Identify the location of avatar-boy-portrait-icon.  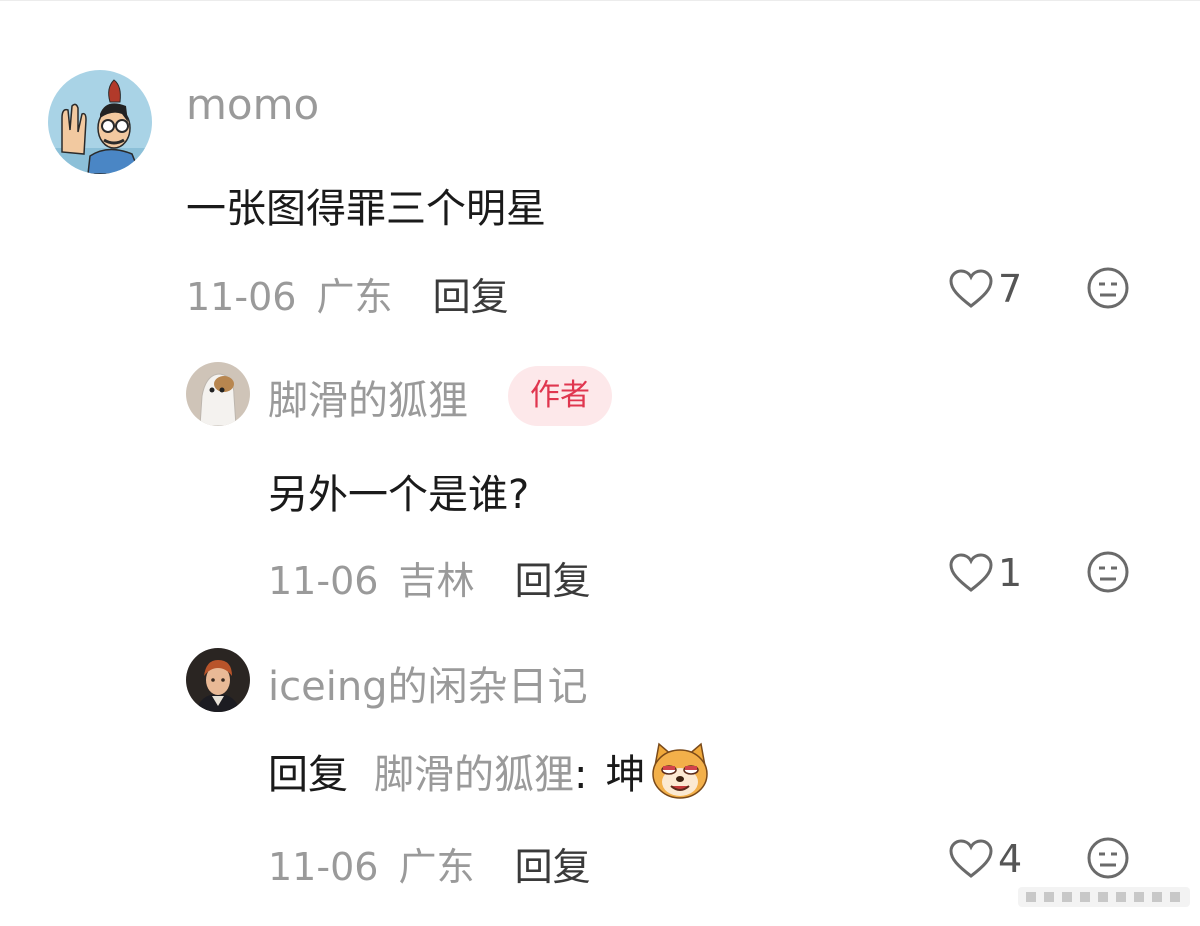
(218, 680).